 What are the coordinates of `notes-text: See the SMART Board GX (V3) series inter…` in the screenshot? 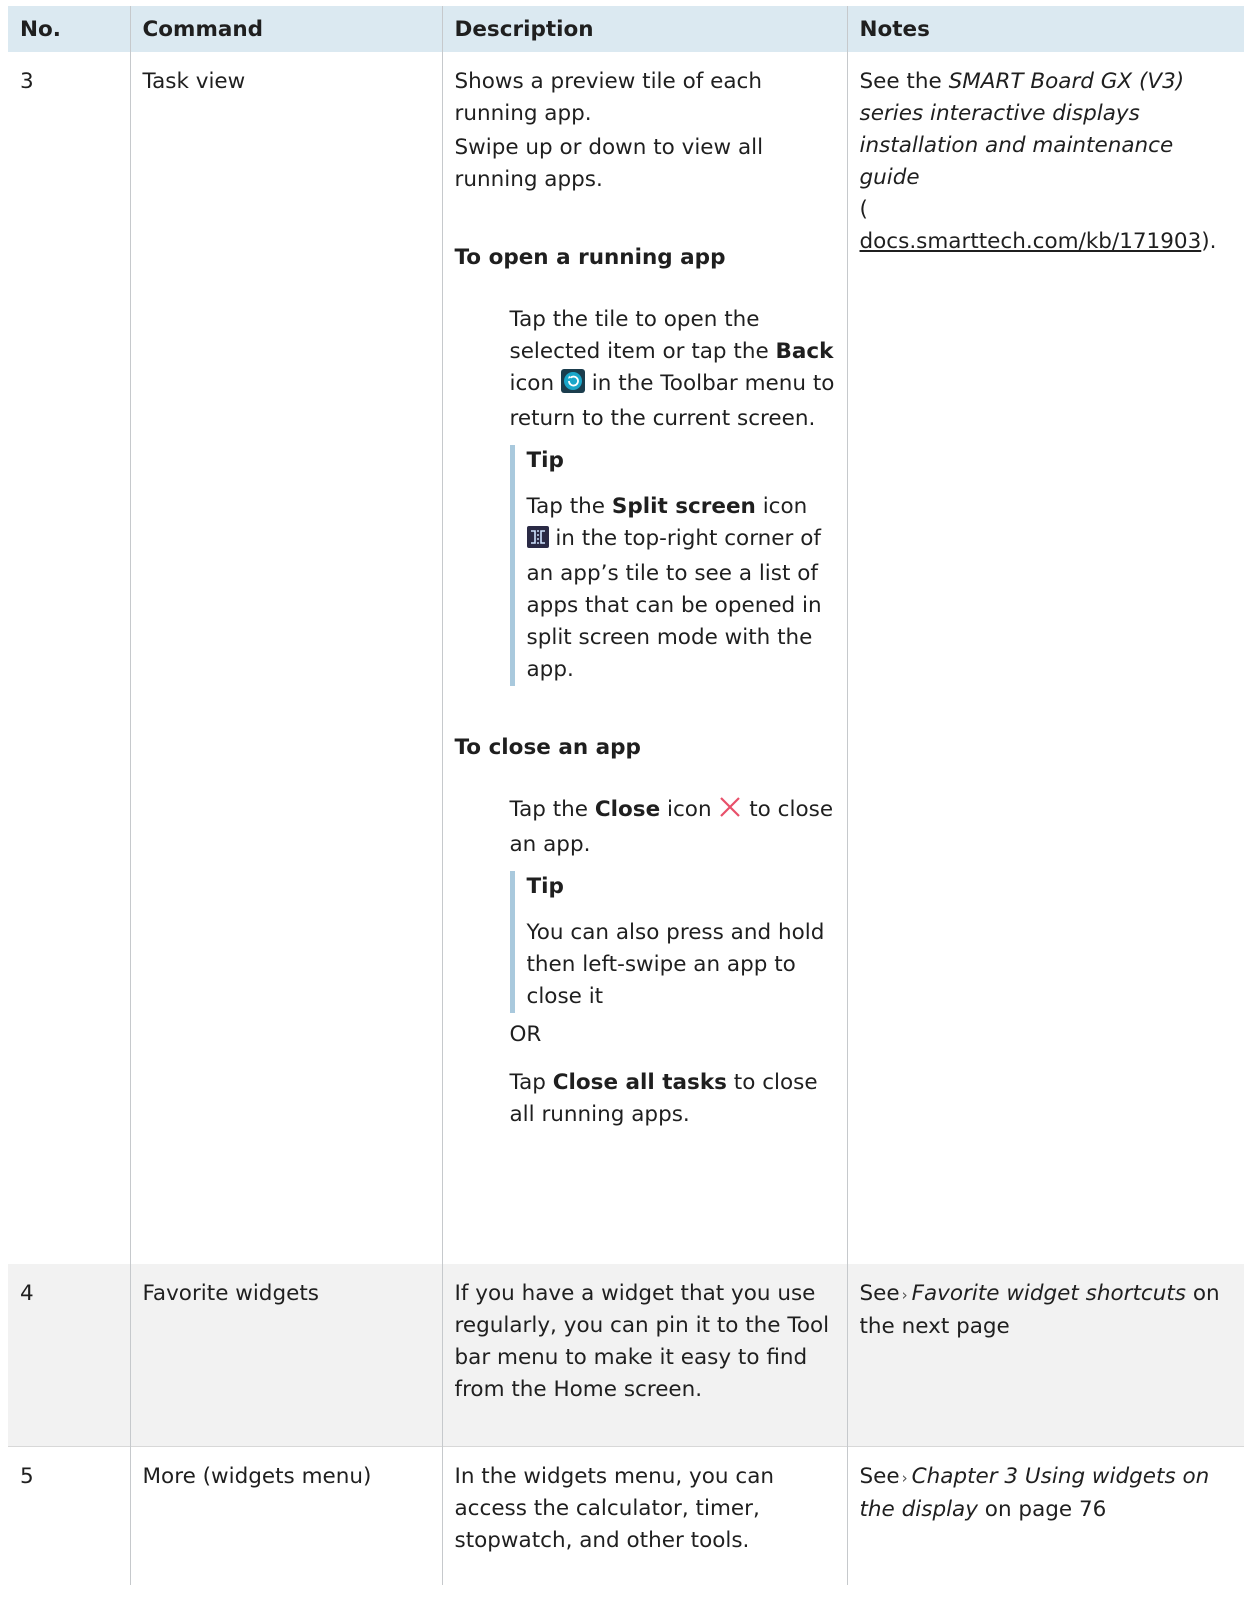 It's located at (1038, 161).